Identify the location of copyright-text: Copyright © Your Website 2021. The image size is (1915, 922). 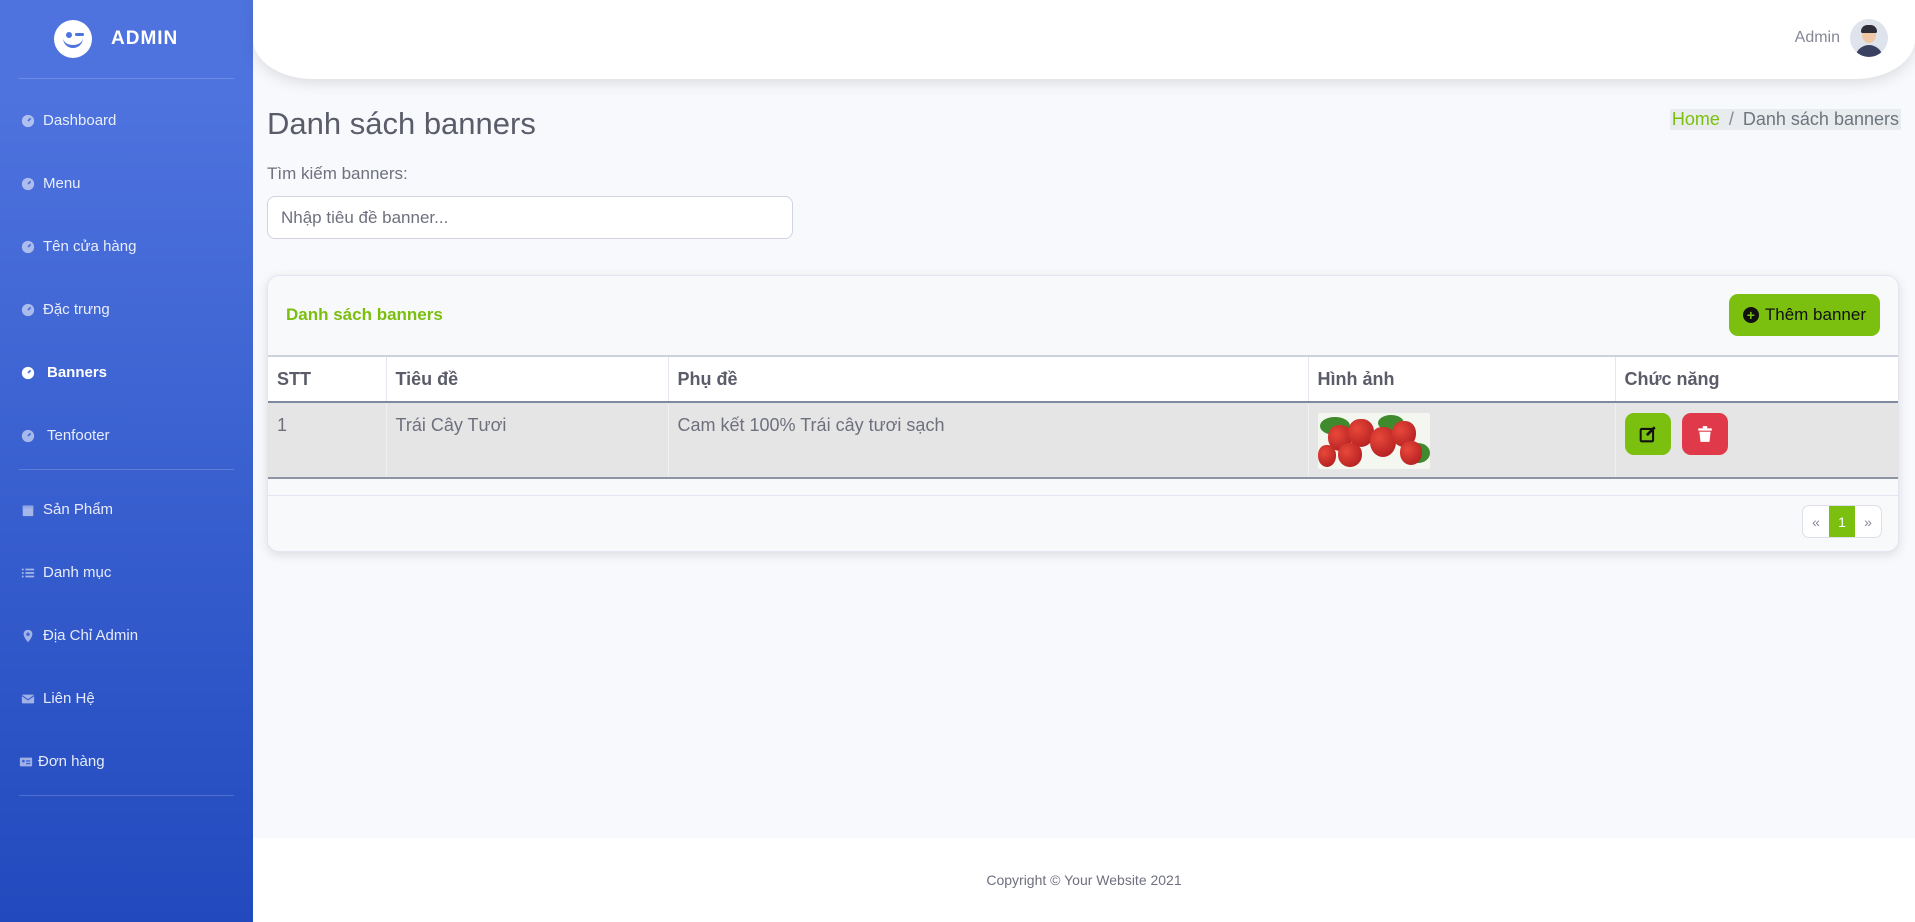
(1084, 880).